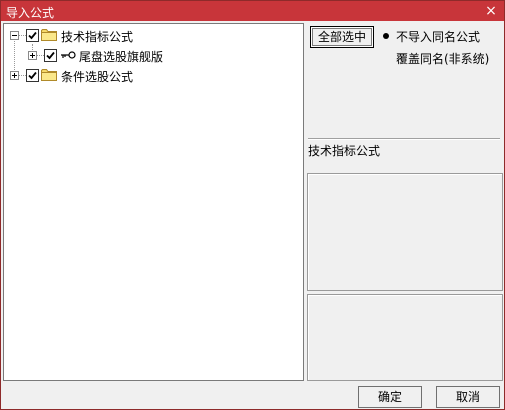 This screenshot has width=505, height=410. I want to click on title-bar: 导入公式 ×, so click(252, 11).